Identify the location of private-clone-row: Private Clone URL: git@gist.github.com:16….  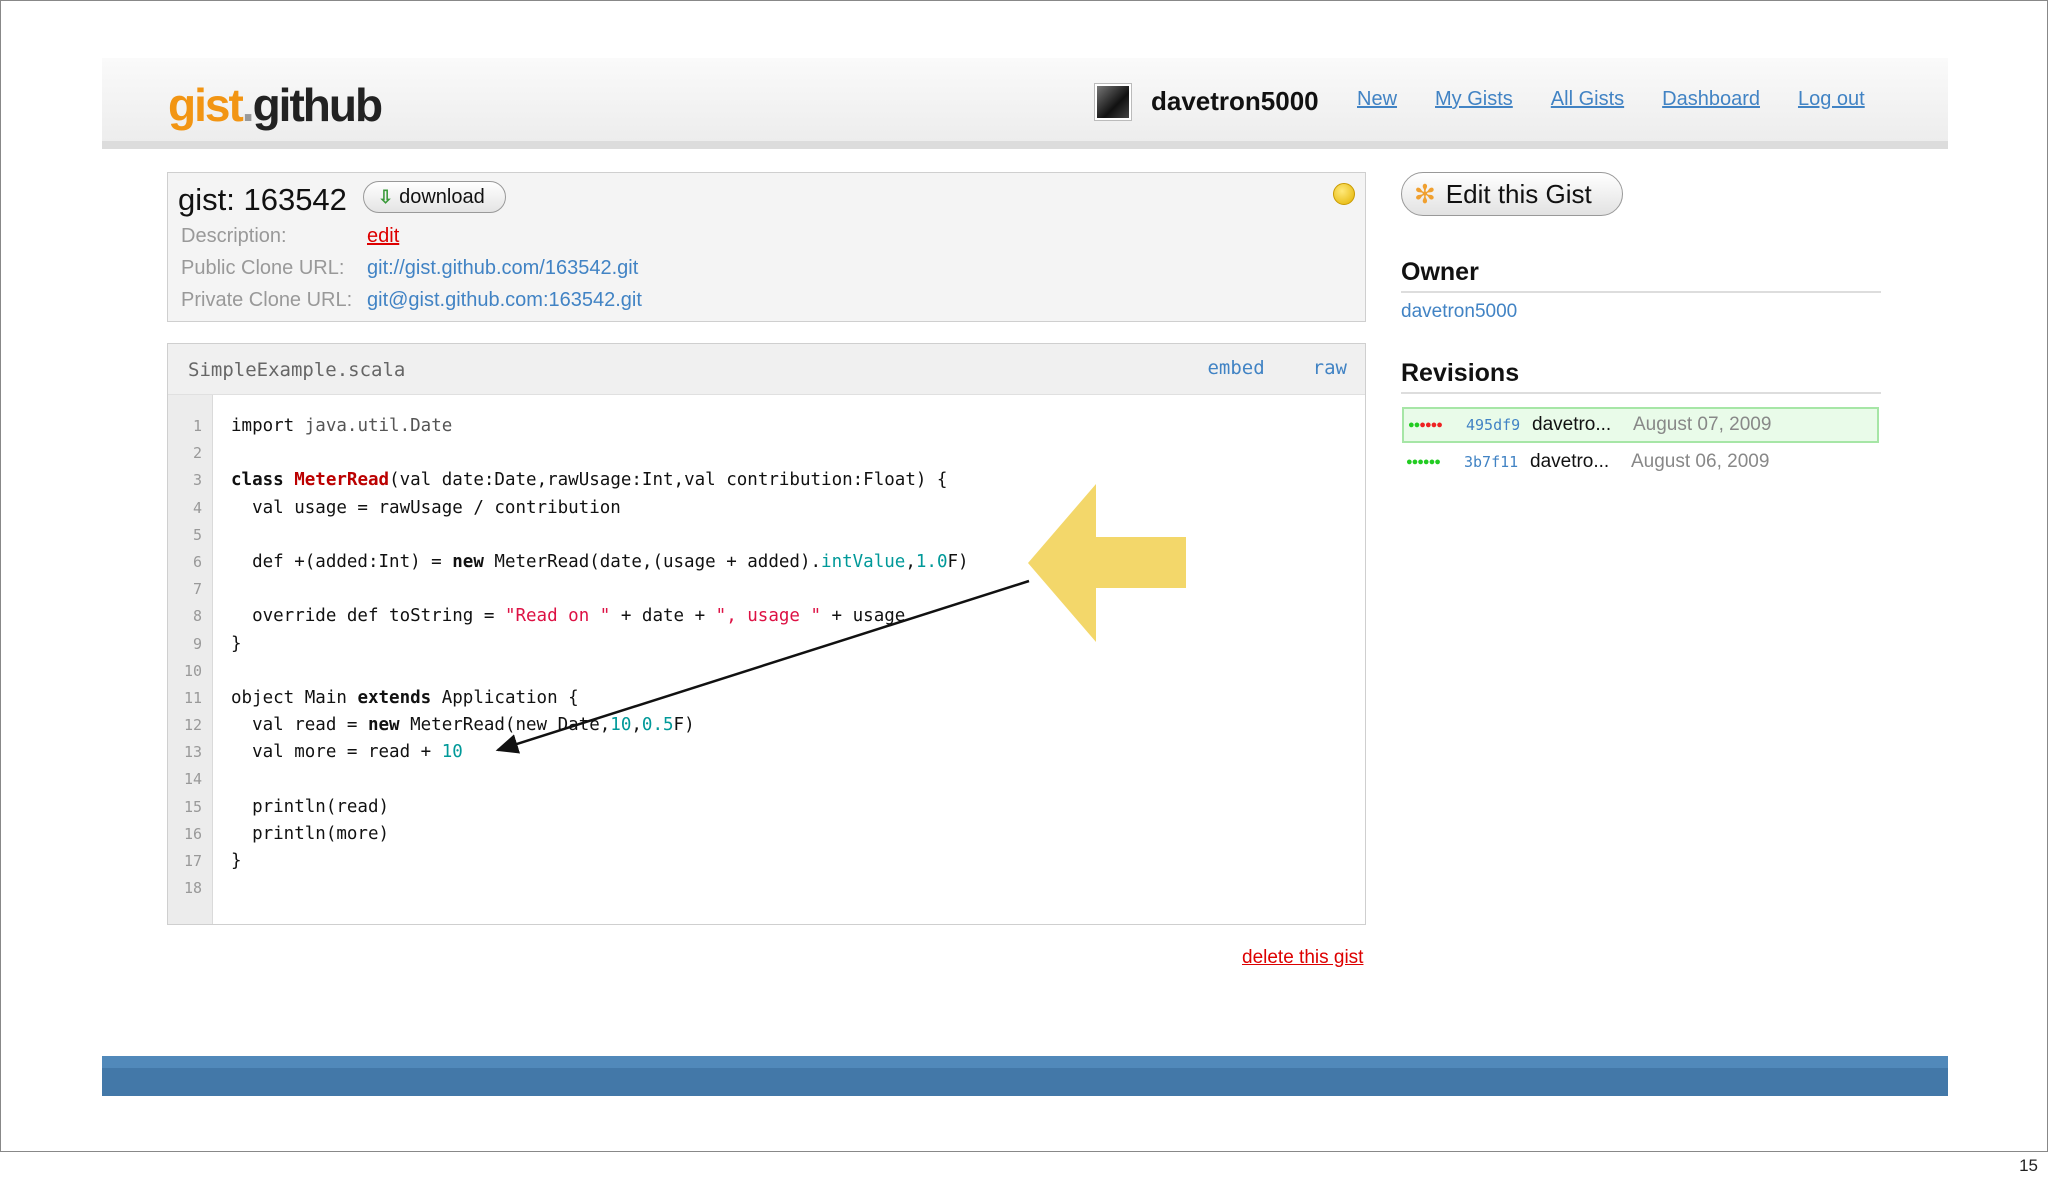
(411, 300).